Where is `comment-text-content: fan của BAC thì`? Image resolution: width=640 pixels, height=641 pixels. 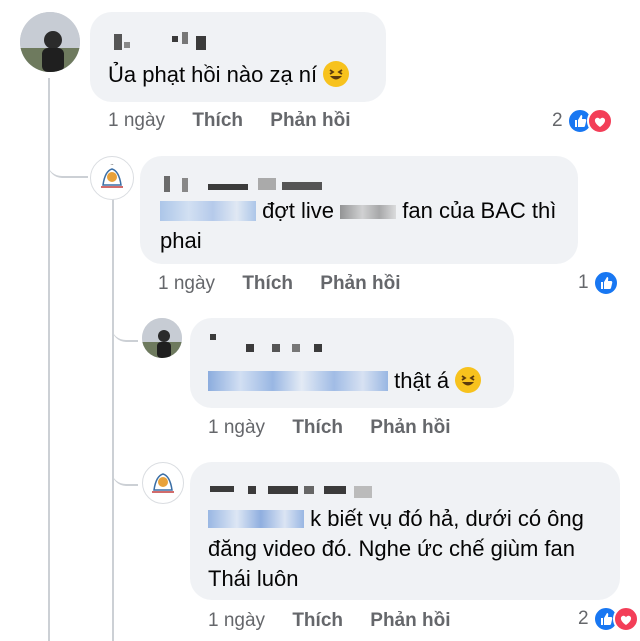
comment-text-content: fan của BAC thì is located at coordinates (479, 210).